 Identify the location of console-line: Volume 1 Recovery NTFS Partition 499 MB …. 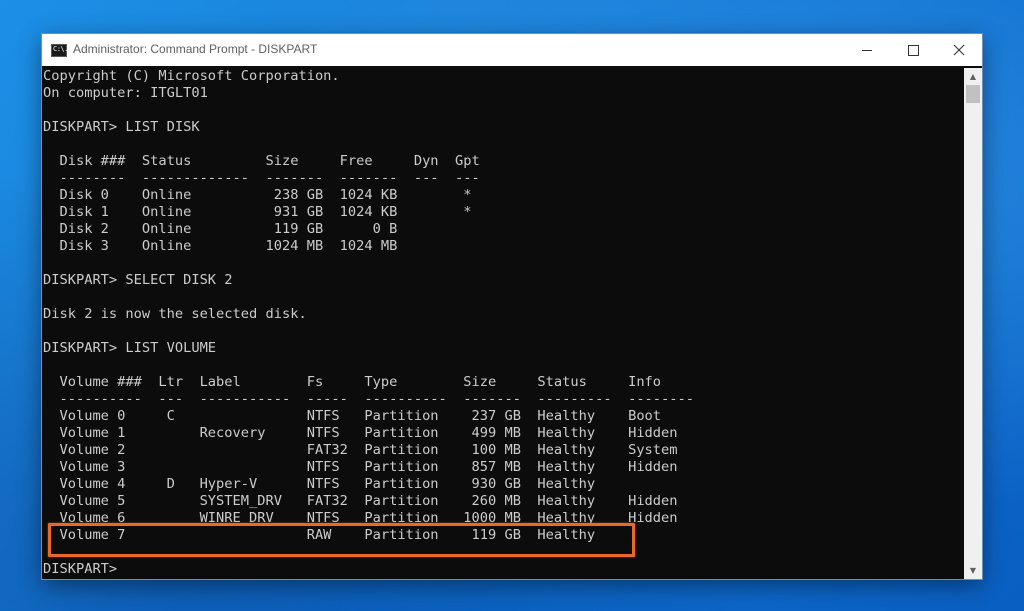
(360, 433).